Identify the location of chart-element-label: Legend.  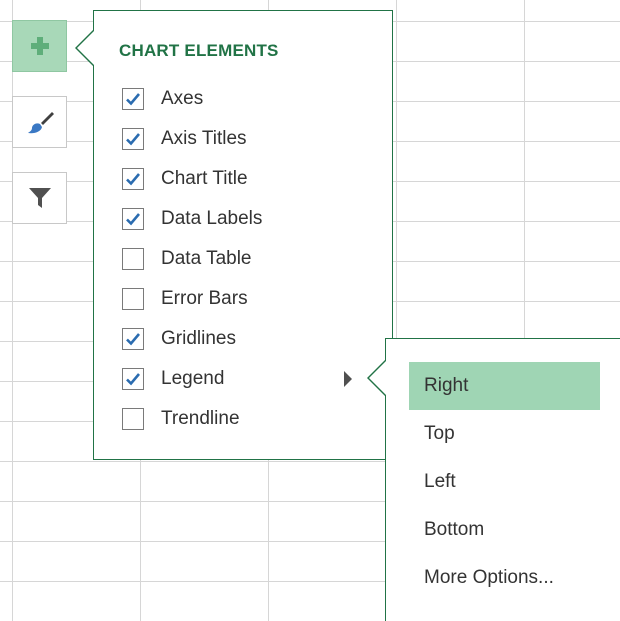
(193, 378).